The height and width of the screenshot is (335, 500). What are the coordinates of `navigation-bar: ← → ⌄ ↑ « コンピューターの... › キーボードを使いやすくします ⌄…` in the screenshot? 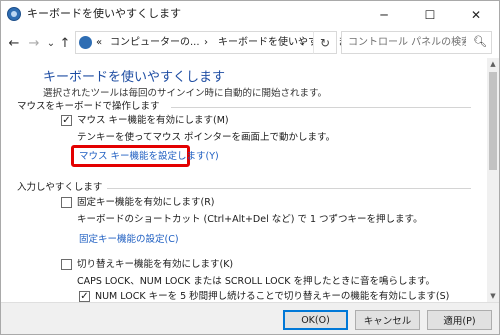 It's located at (250, 43).